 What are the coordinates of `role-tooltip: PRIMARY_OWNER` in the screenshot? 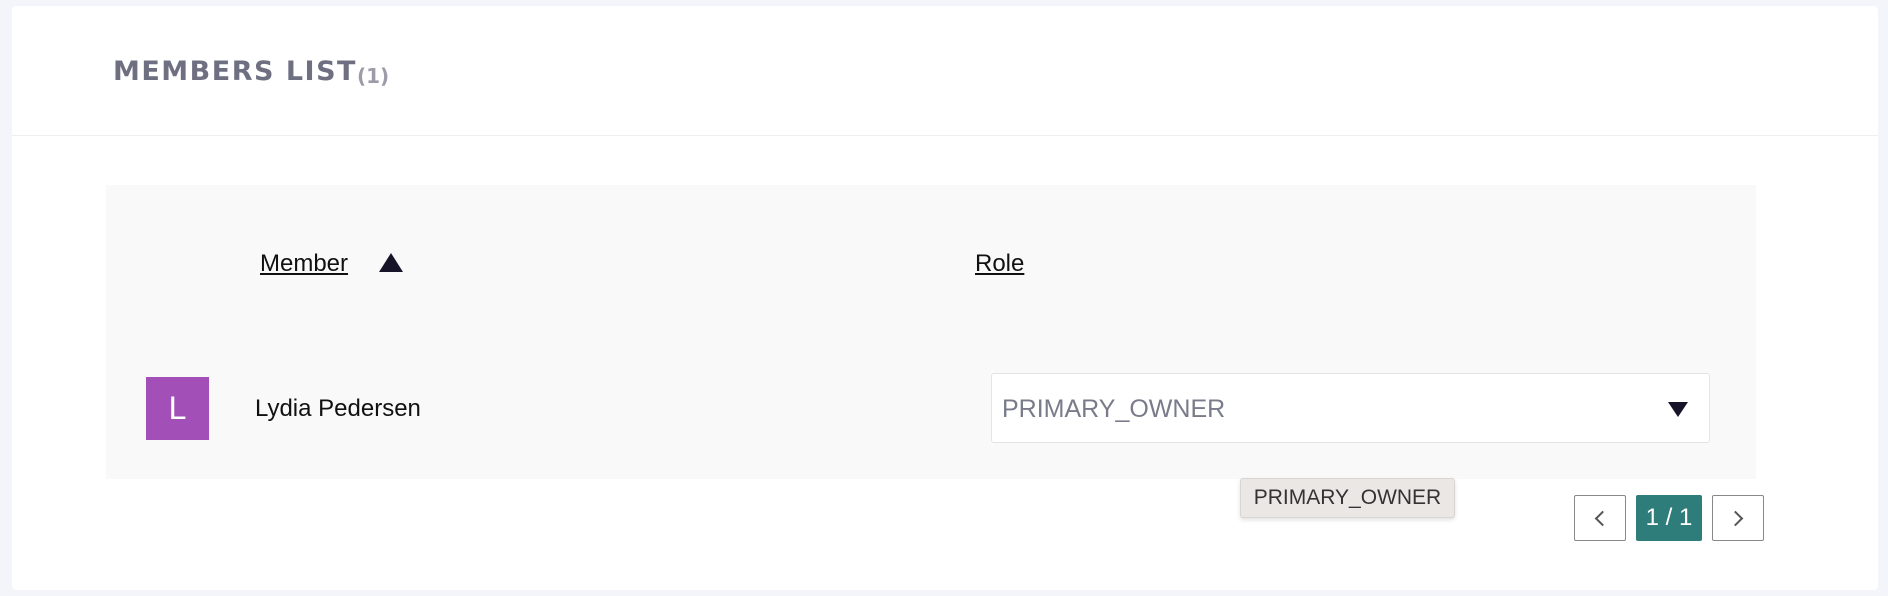 It's located at (1347, 498).